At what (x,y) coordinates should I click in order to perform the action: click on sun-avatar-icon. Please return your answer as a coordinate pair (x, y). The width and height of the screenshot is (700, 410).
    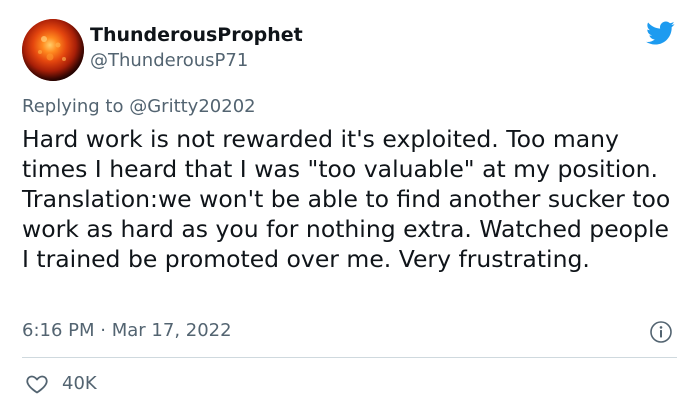
    Looking at the image, I should click on (53, 50).